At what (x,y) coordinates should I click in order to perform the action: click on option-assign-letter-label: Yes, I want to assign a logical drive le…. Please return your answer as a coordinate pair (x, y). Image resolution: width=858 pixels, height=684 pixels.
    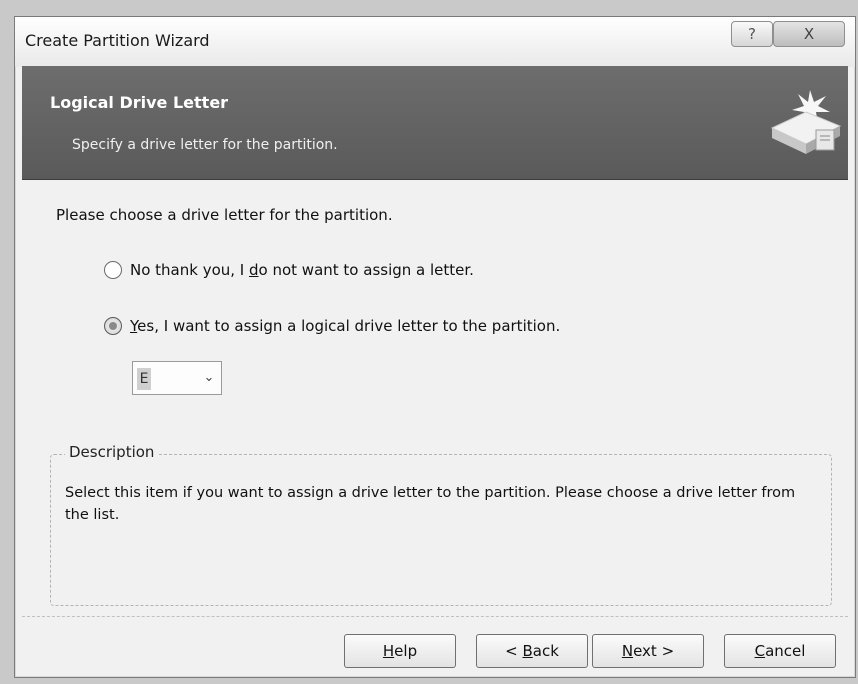
    Looking at the image, I should click on (345, 326).